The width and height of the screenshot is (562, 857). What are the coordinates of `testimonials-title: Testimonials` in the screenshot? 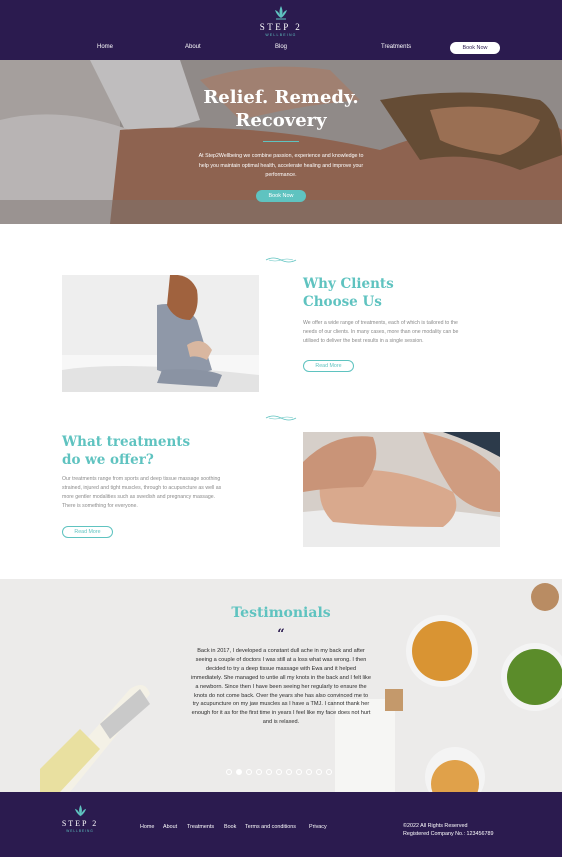 It's located at (281, 613).